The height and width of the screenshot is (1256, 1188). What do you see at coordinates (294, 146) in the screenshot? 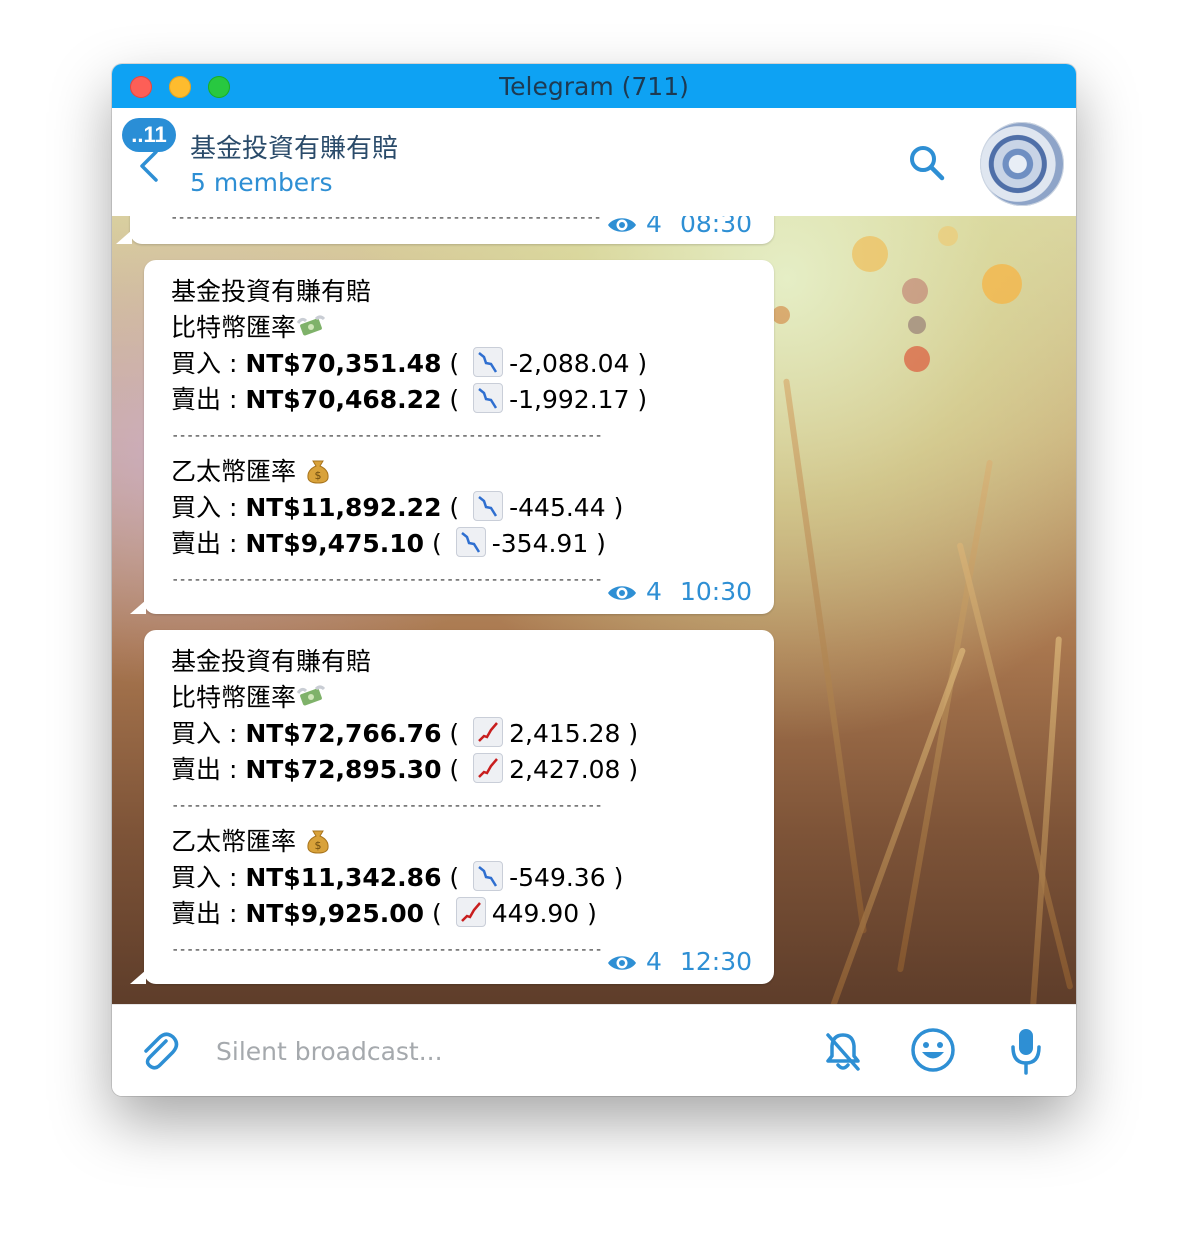
I see `chat-title: 基金投資有賺有賠` at bounding box center [294, 146].